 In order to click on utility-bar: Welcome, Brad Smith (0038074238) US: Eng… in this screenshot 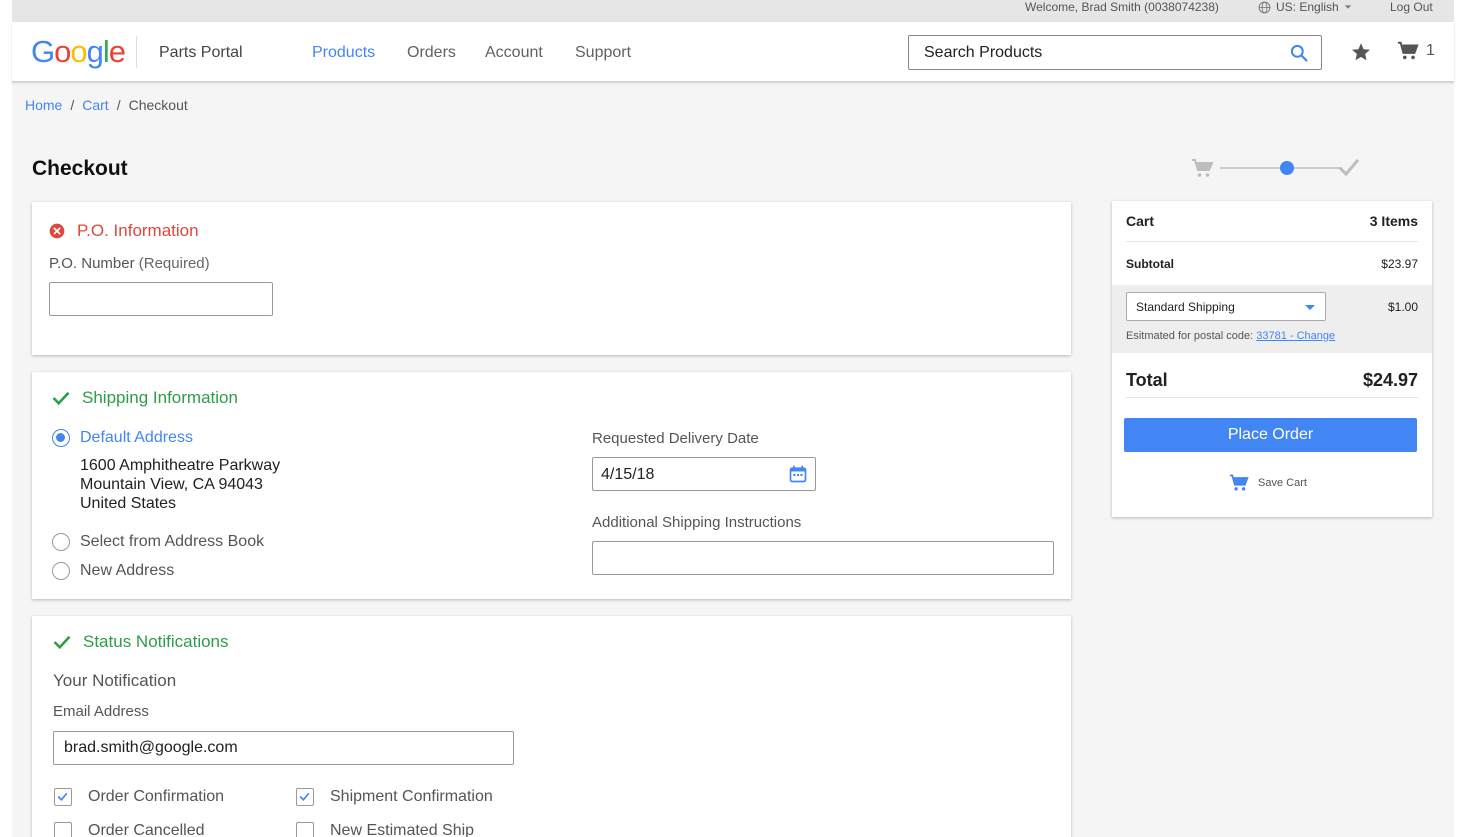, I will do `click(733, 11)`.